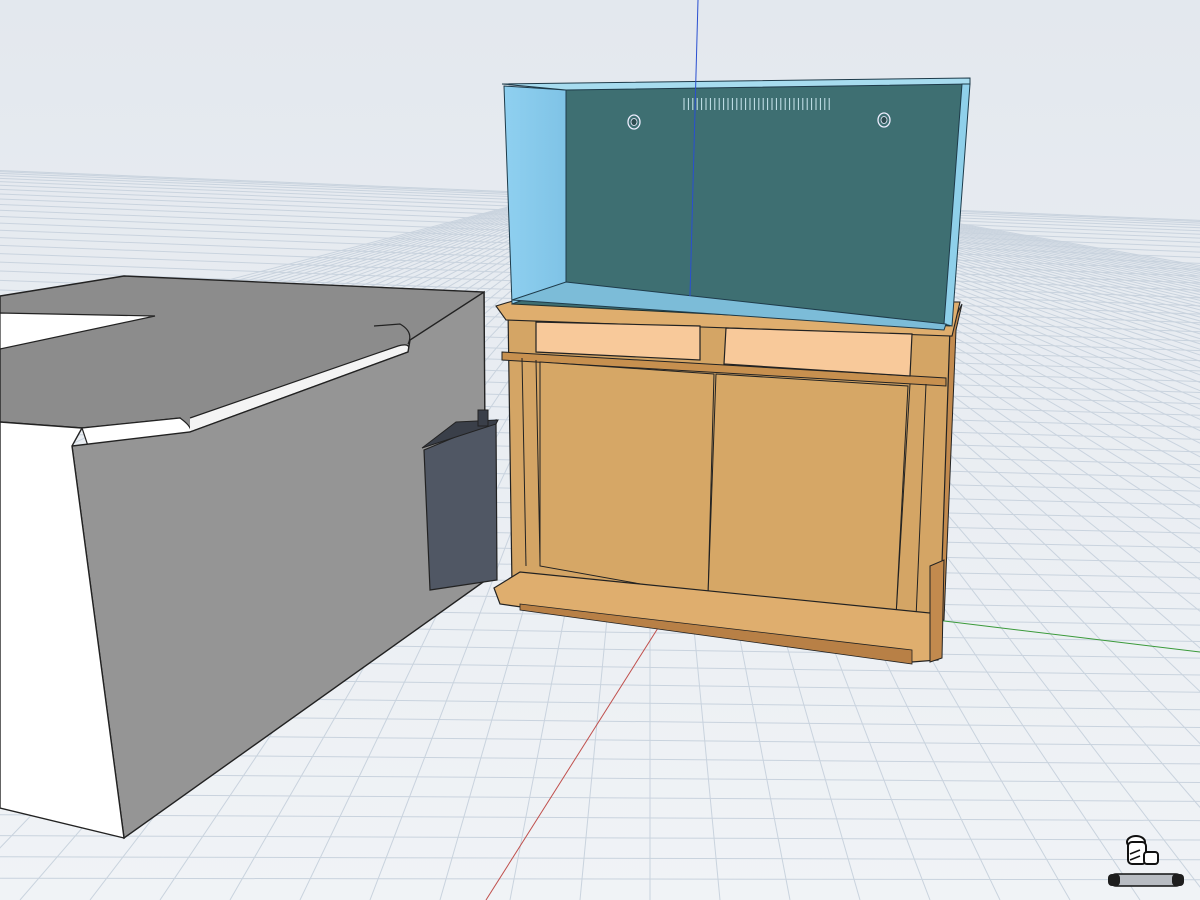 Image resolution: width=1200 pixels, height=900 pixels. I want to click on navigation-cube-icon, so click(1146, 864).